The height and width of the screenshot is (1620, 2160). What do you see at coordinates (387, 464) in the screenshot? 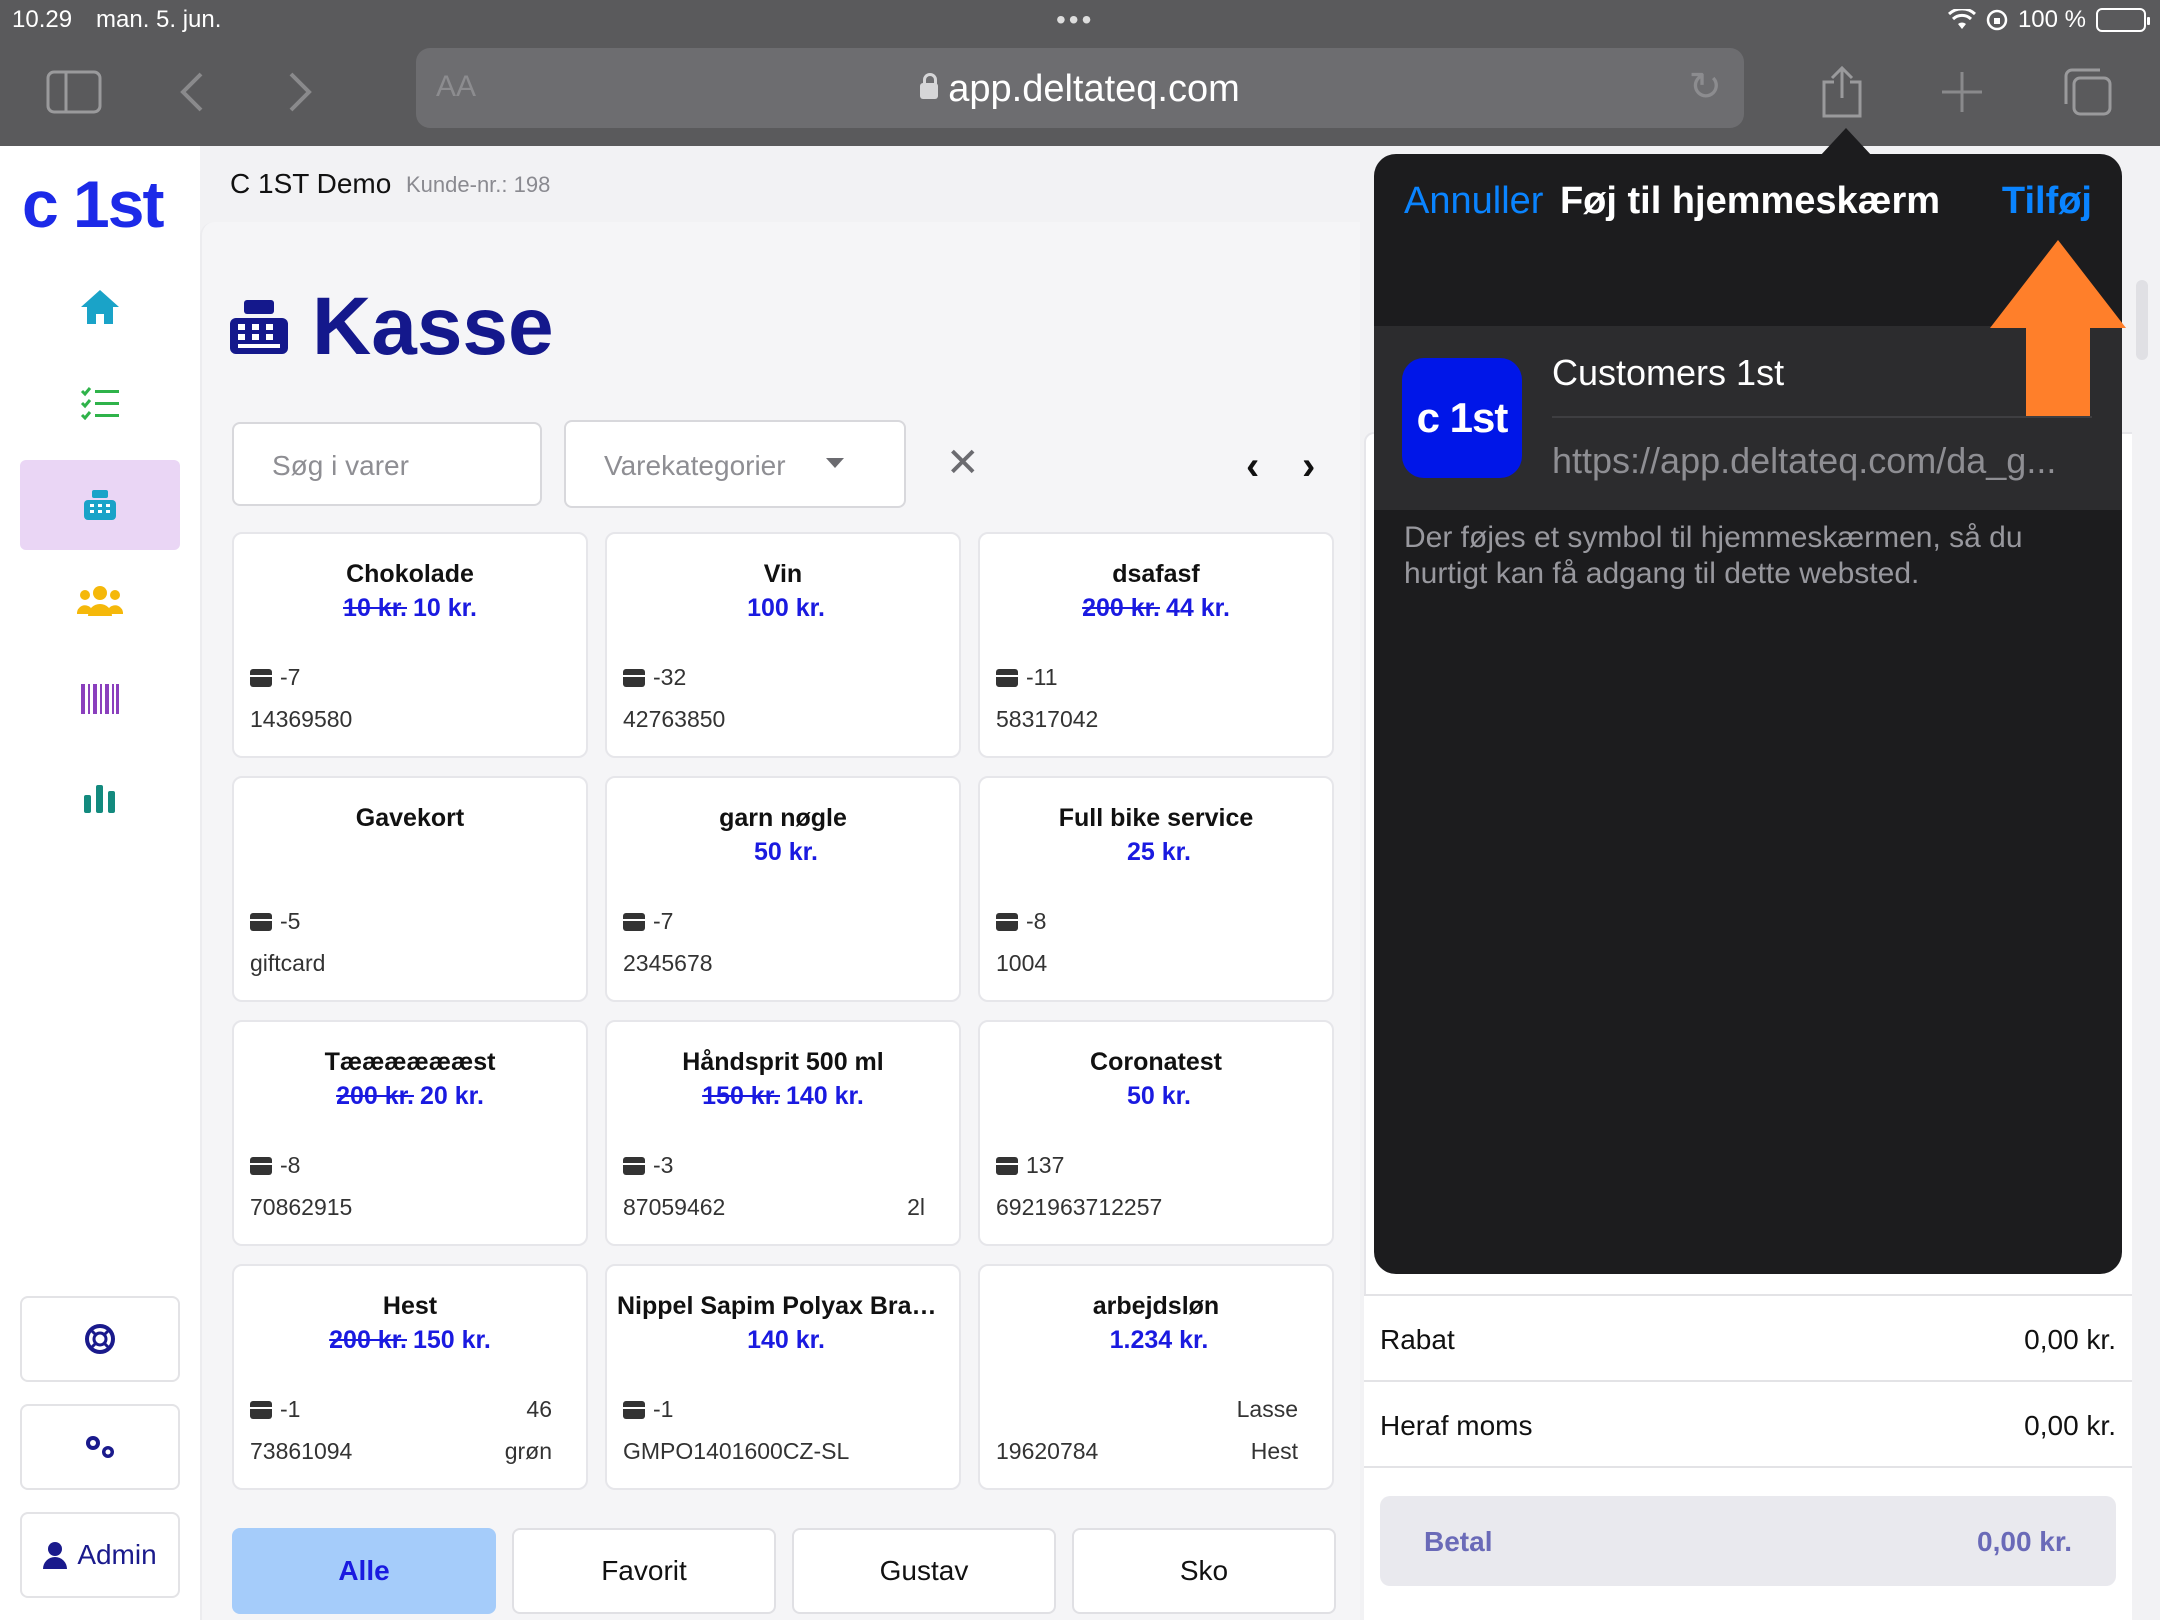
I see `search-input: Søg i varer` at bounding box center [387, 464].